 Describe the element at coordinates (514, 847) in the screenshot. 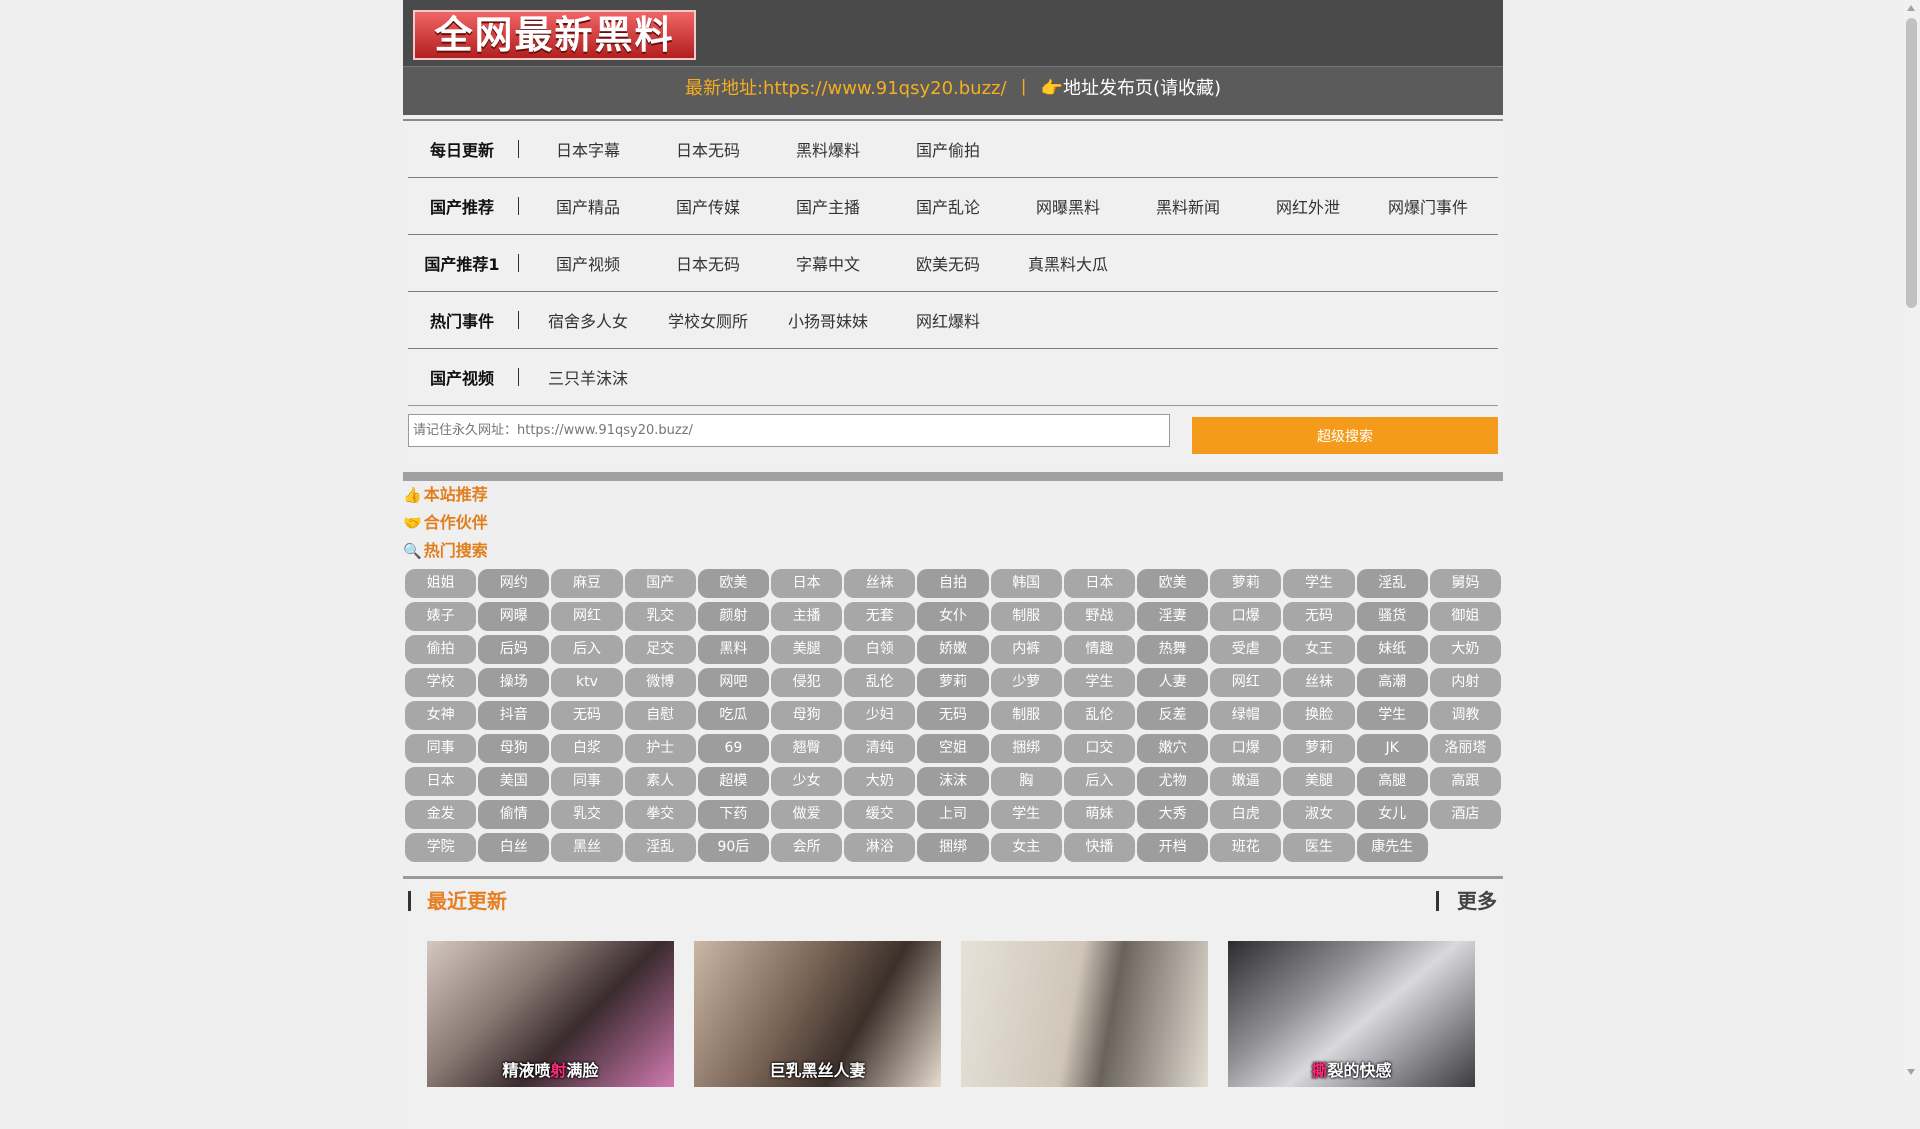

I see `search-tag: 白丝` at that location.